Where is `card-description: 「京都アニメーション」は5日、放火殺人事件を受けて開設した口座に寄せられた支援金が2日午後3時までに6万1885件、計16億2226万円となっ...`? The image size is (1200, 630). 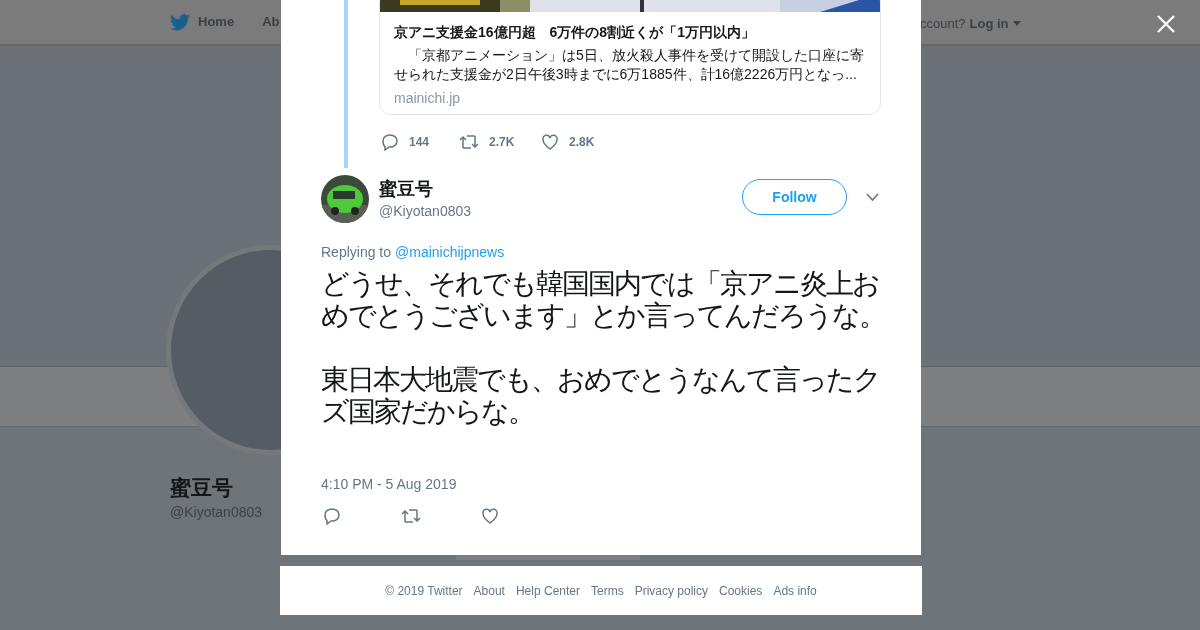
card-description: 「京都アニメーション」は5日、放火殺人事件を受けて開設した口座に寄せられた支援金が2日午後3時までに6万1885件、計16億2226万円となっ... is located at coordinates (629, 65).